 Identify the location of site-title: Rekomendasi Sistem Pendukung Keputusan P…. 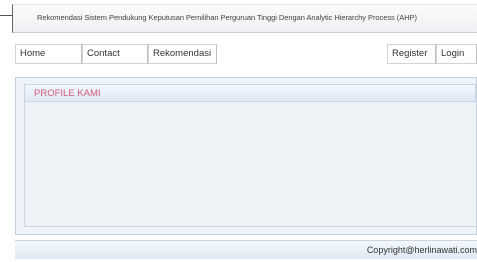
(227, 17).